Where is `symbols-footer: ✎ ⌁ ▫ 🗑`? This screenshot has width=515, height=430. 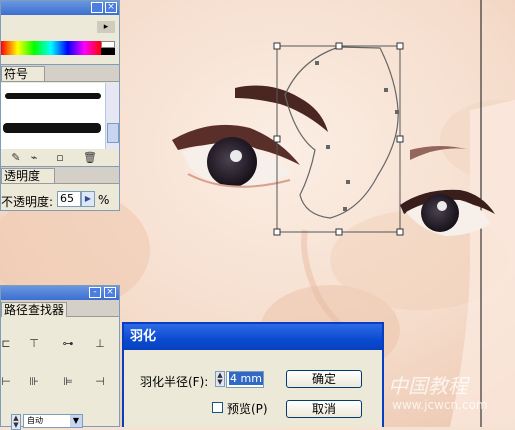
symbols-footer: ✎ ⌁ ▫ 🗑 is located at coordinates (60, 157).